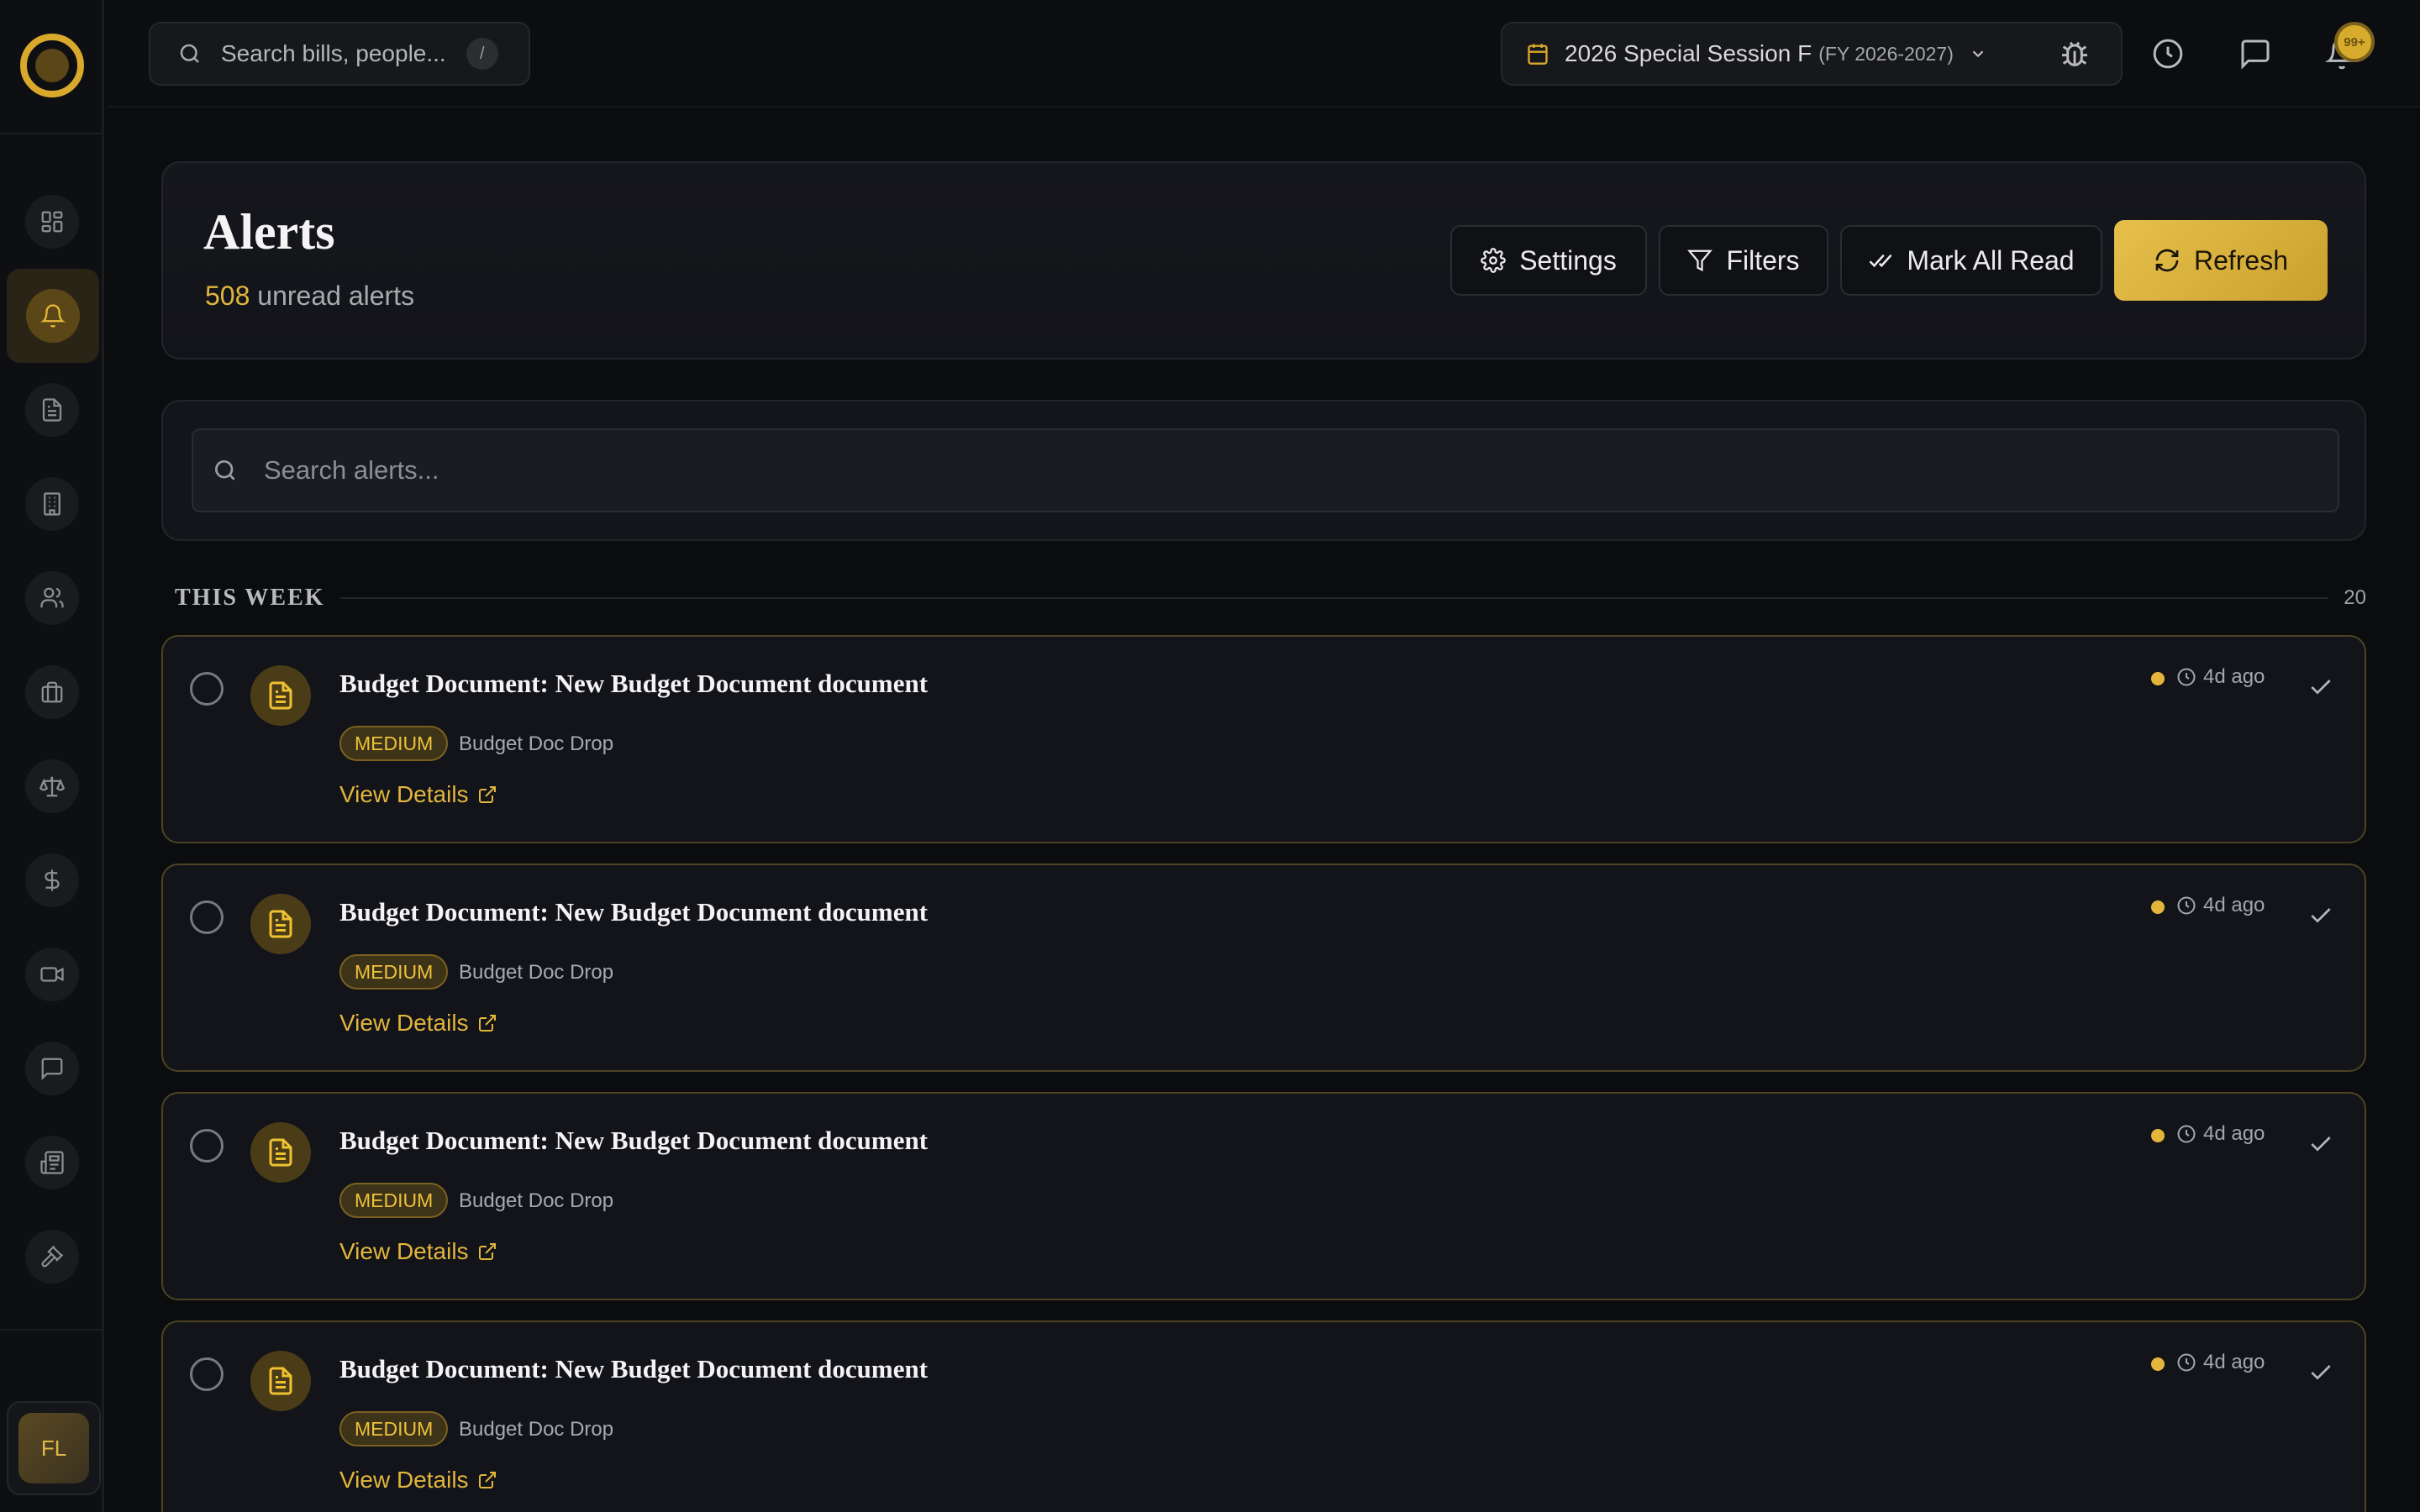 Image resolution: width=2420 pixels, height=1512 pixels. What do you see at coordinates (2074, 54) in the screenshot?
I see `bug-report-button` at bounding box center [2074, 54].